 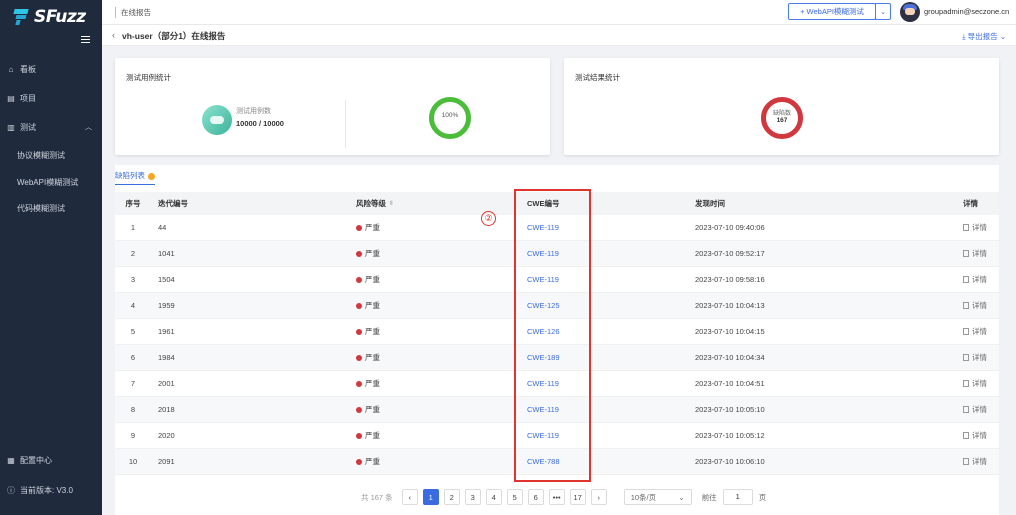 I want to click on column-header-iteration: 迭代编号, so click(x=173, y=203).